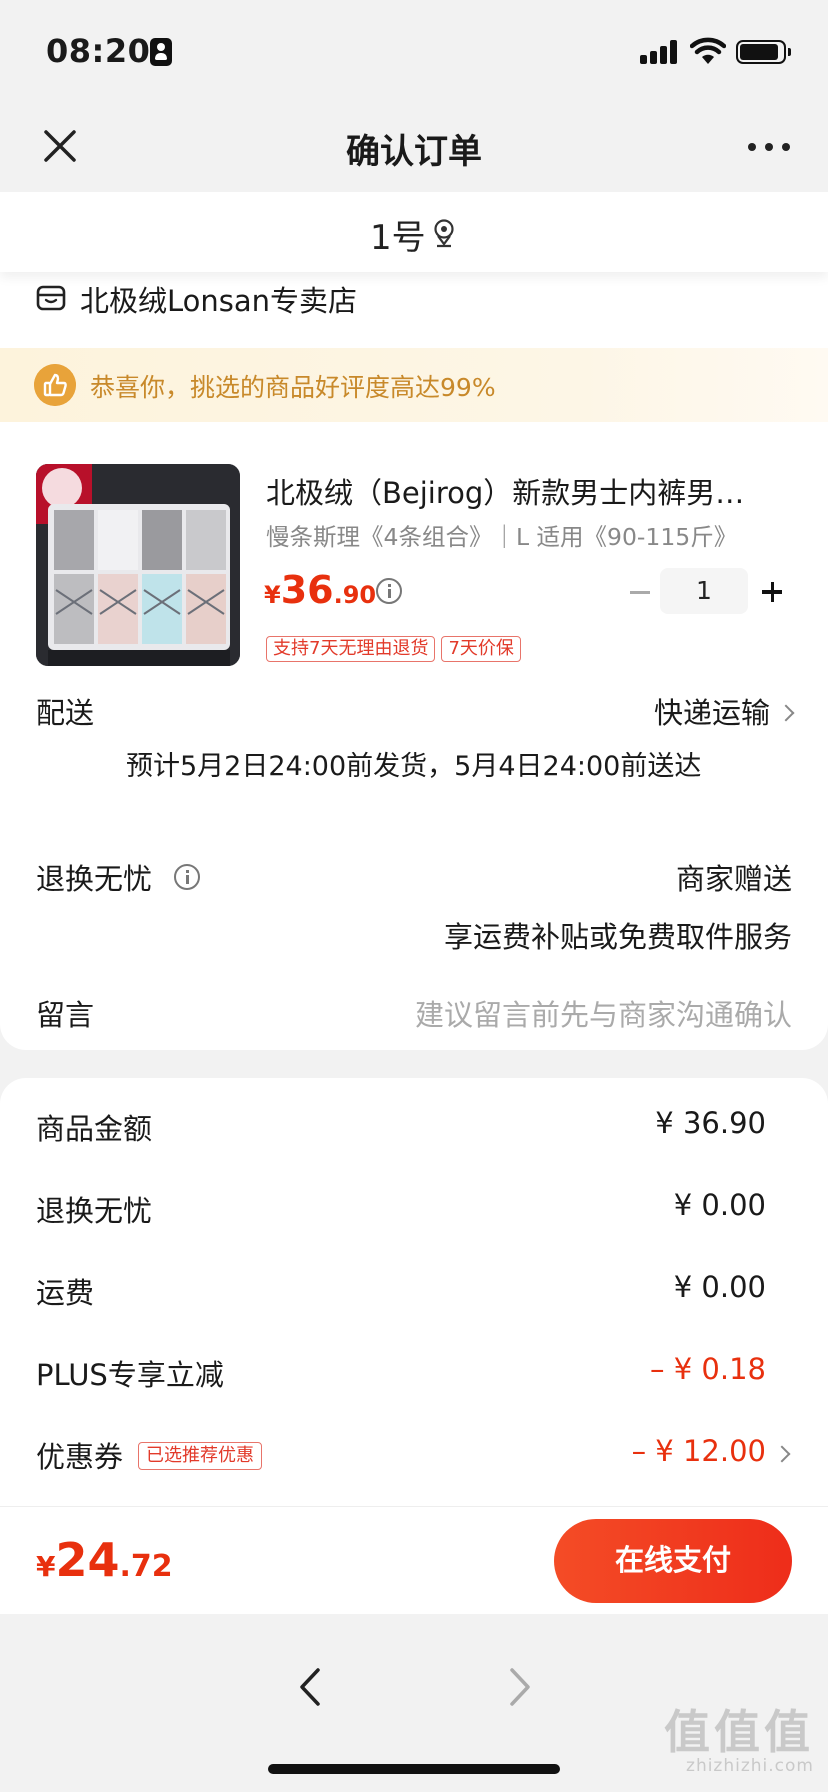 The width and height of the screenshot is (828, 1792). What do you see at coordinates (414, 766) in the screenshot?
I see `delivery-eta: 预计5月2日24:00前发货，5月4日24:00前送达` at bounding box center [414, 766].